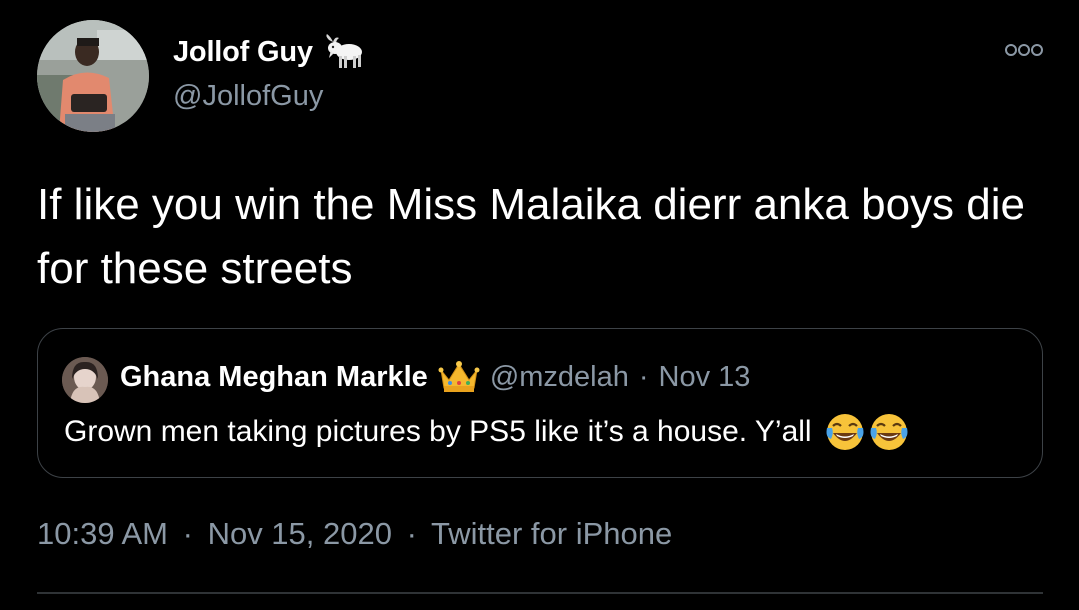  Describe the element at coordinates (459, 377) in the screenshot. I see `crown-icon` at that location.